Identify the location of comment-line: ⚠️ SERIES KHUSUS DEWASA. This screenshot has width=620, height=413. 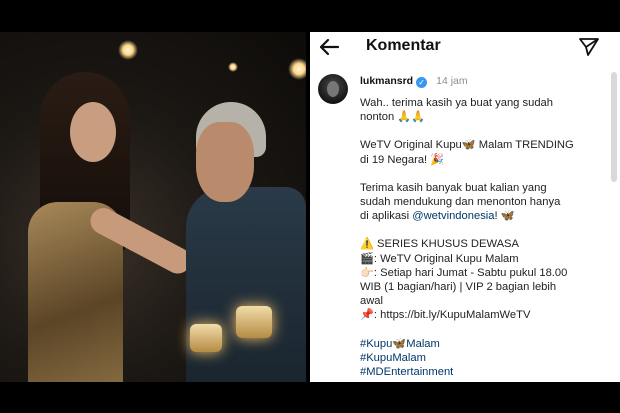
(439, 244).